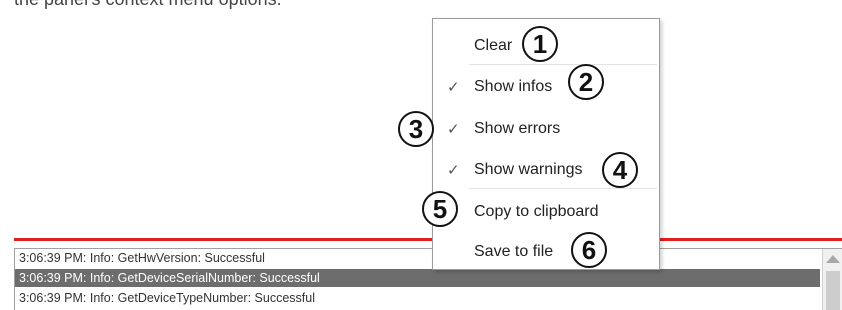  I want to click on menu-item-save-to-file: Save to file, so click(546, 252).